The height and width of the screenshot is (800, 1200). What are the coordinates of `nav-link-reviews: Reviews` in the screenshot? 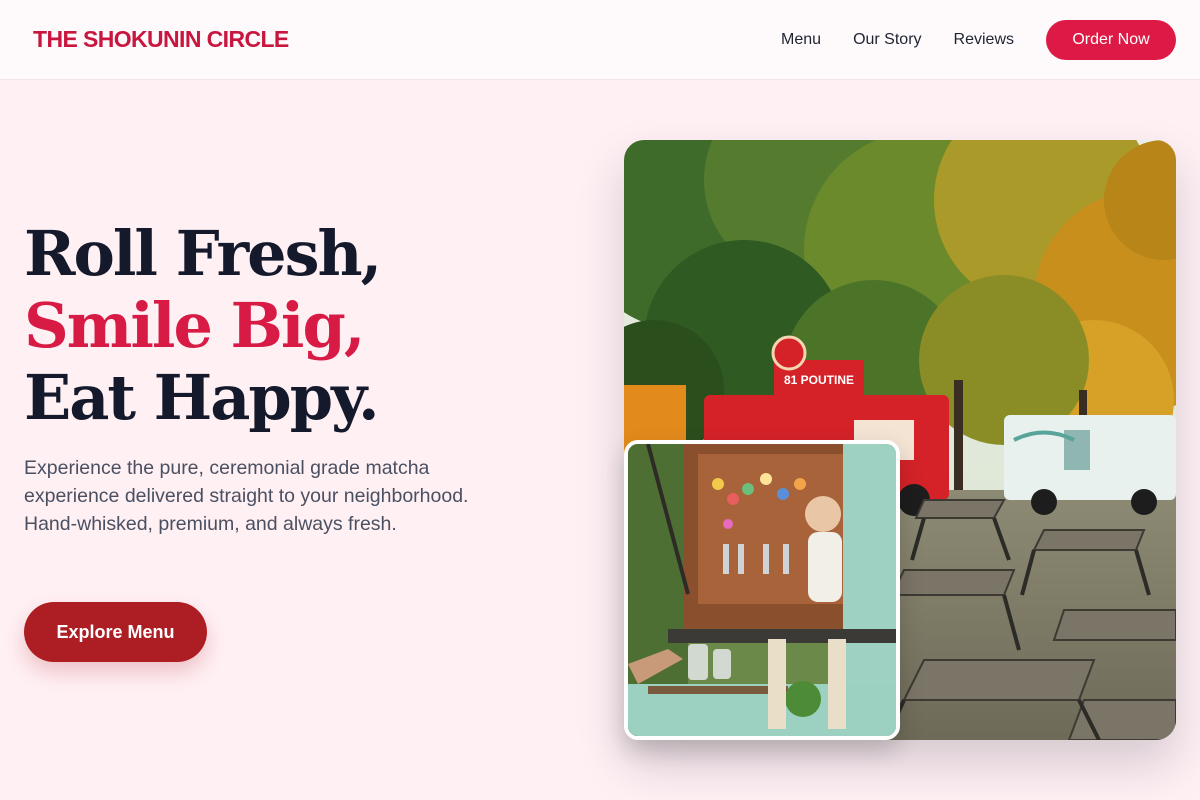 It's located at (984, 40).